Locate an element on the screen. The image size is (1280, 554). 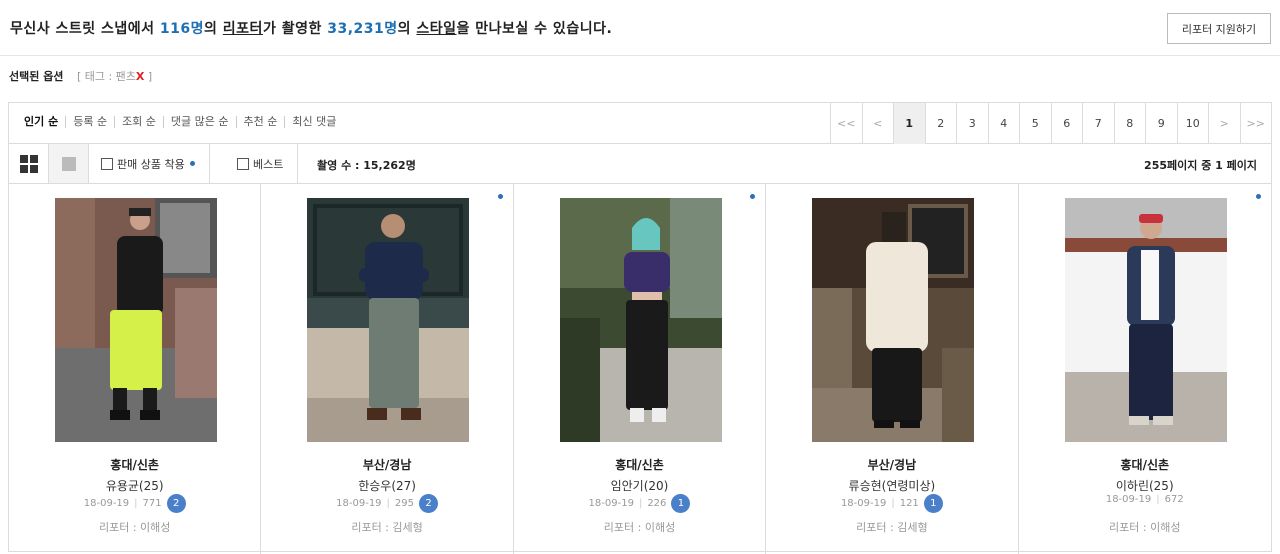
style-link: 스타일 is located at coordinates (436, 29).